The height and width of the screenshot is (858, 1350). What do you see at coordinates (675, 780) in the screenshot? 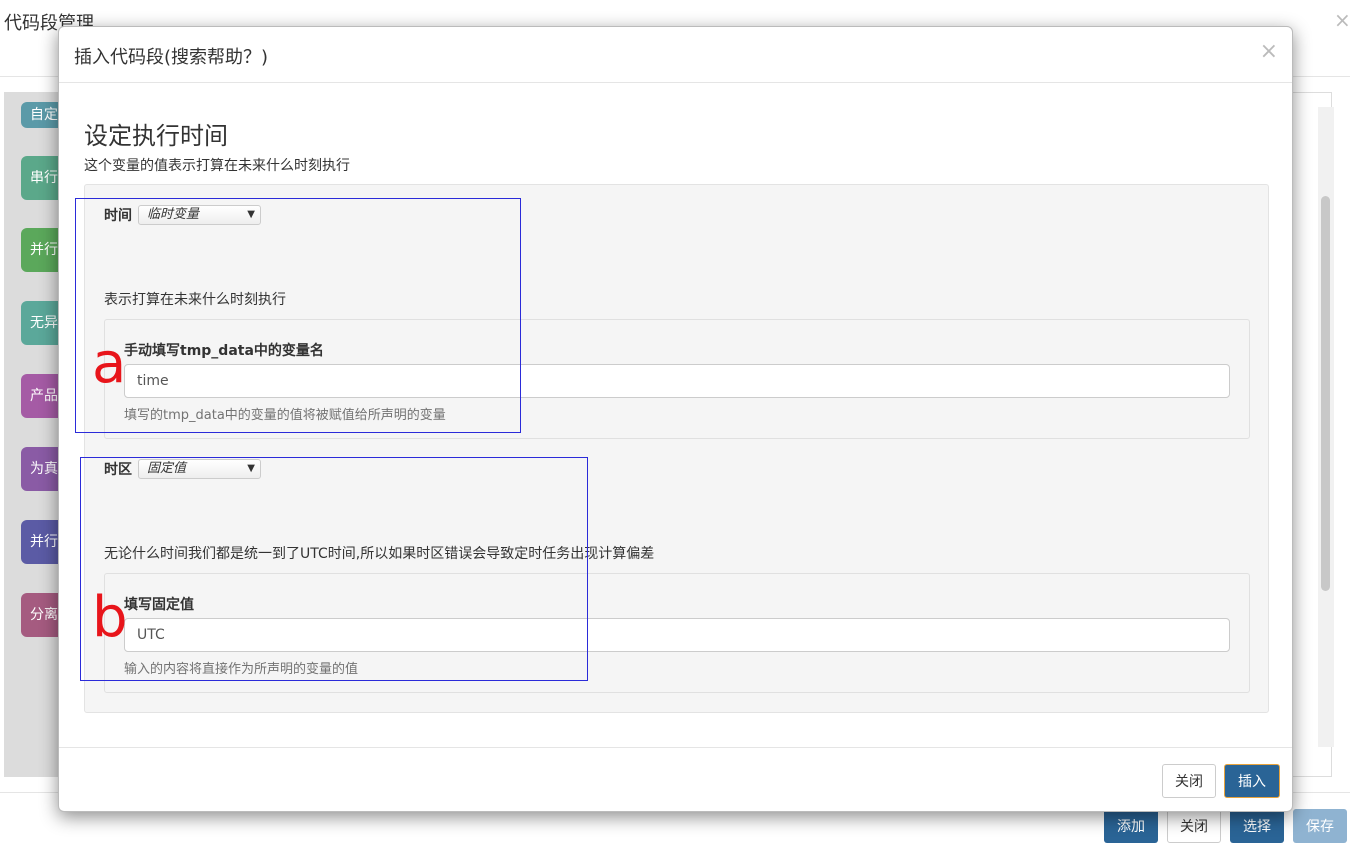
I see `modal-footer: 关闭 插入` at bounding box center [675, 780].